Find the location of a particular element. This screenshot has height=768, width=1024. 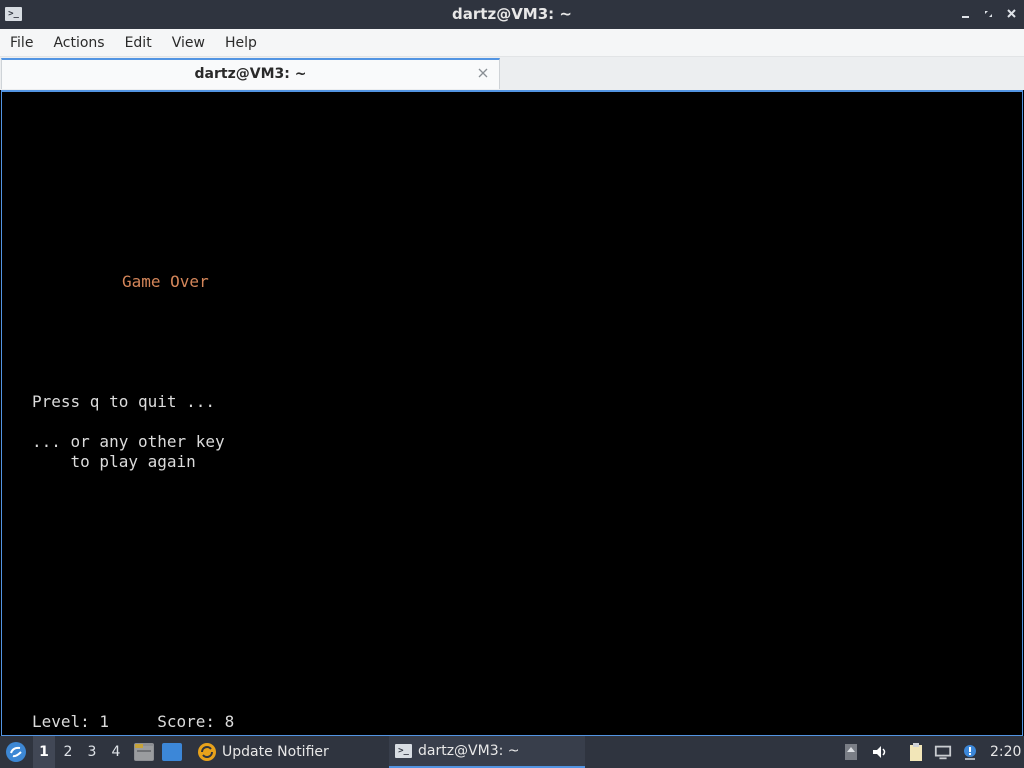

window-titlebar: >_ dartz@VM3: ~ is located at coordinates (512, 14).